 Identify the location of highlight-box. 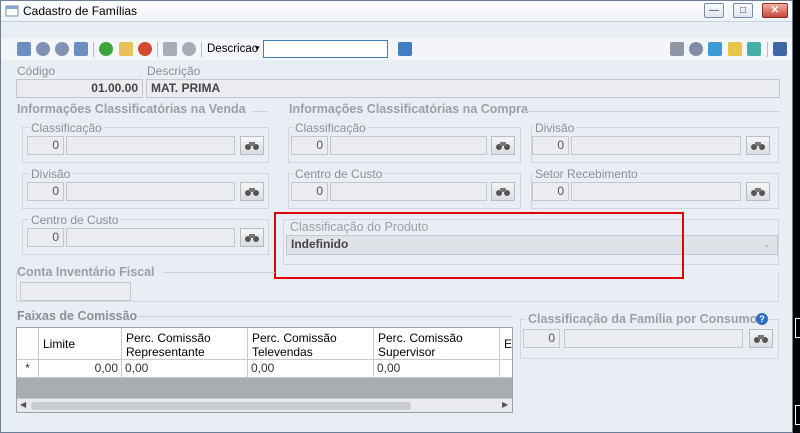
(479, 245).